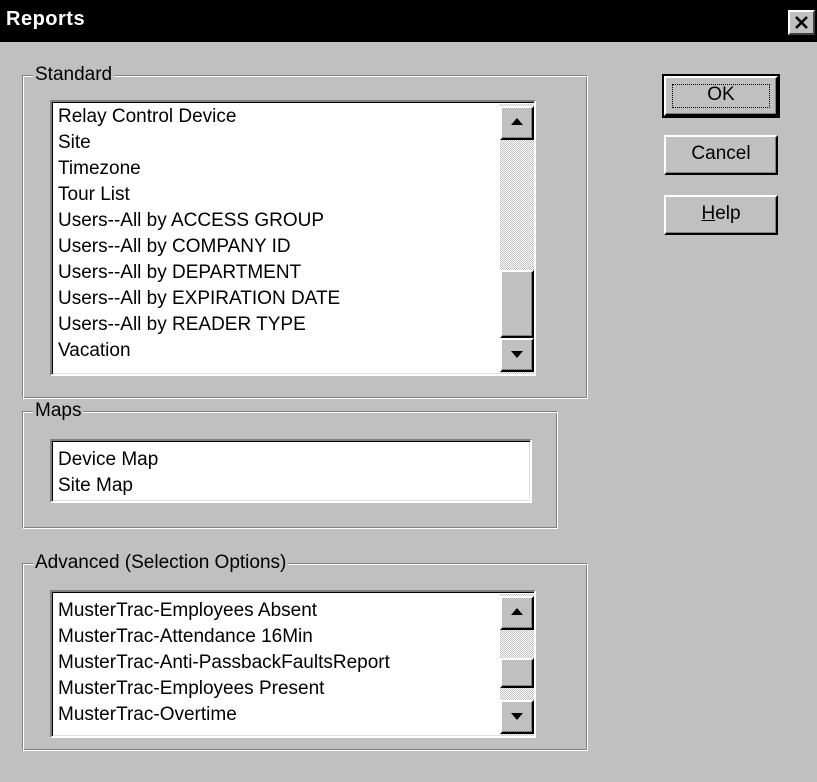 This screenshot has width=817, height=782. What do you see at coordinates (708, 213) in the screenshot?
I see `help-button-mnemonic: H` at bounding box center [708, 213].